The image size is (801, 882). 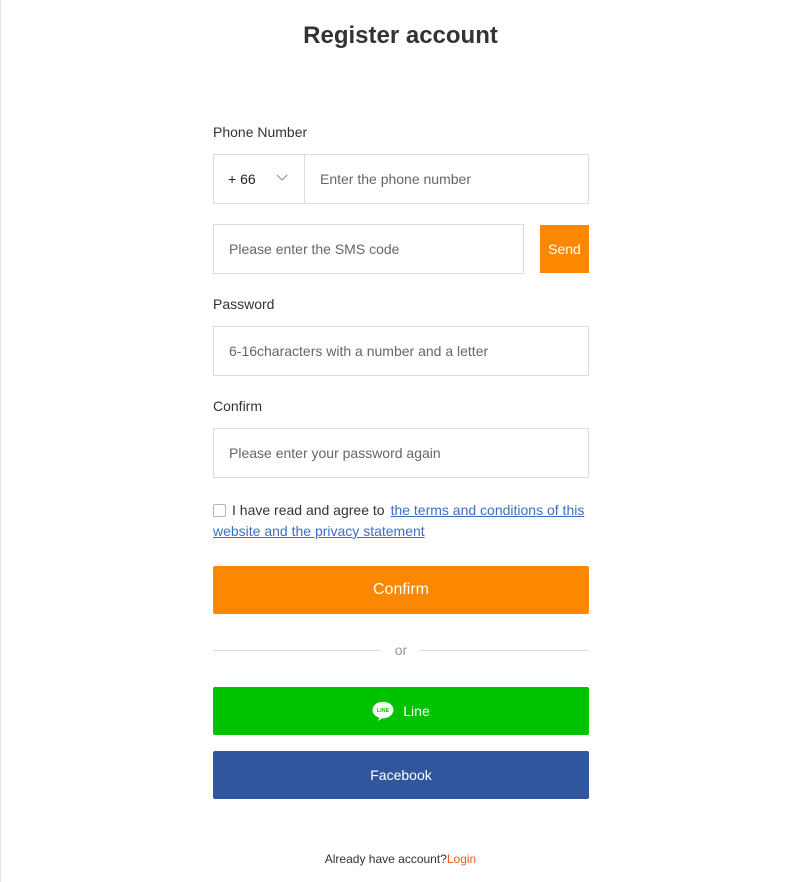 I want to click on confirm-password-field, so click(x=401, y=453).